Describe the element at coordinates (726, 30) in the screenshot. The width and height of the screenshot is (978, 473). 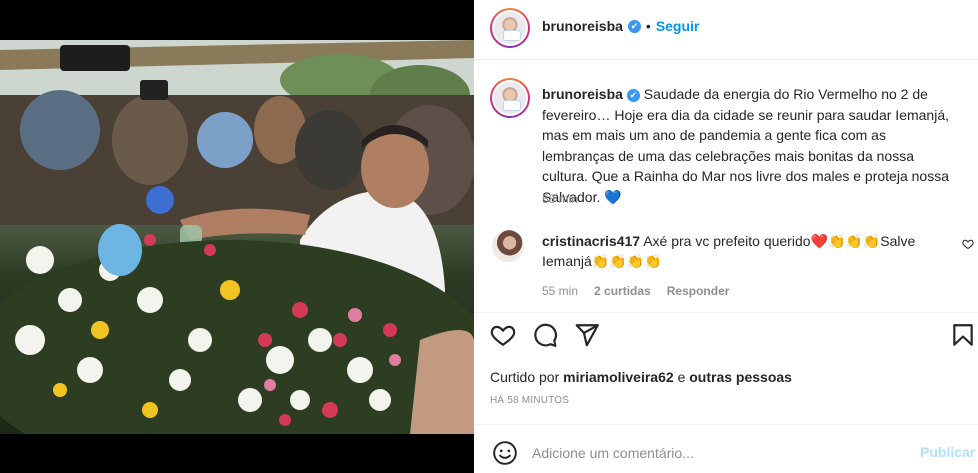
I see `post-header: brunoreisba ✔ • Seguir` at that location.